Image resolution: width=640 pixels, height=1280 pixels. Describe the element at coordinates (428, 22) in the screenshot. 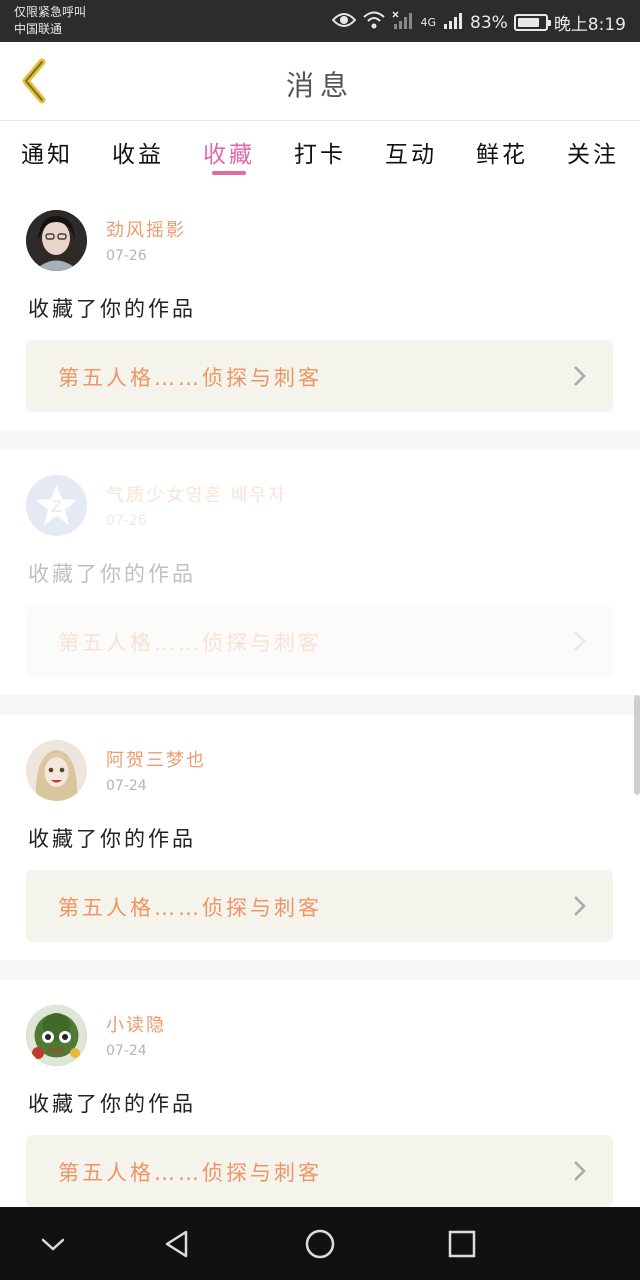

I see `network-type: 4G` at that location.